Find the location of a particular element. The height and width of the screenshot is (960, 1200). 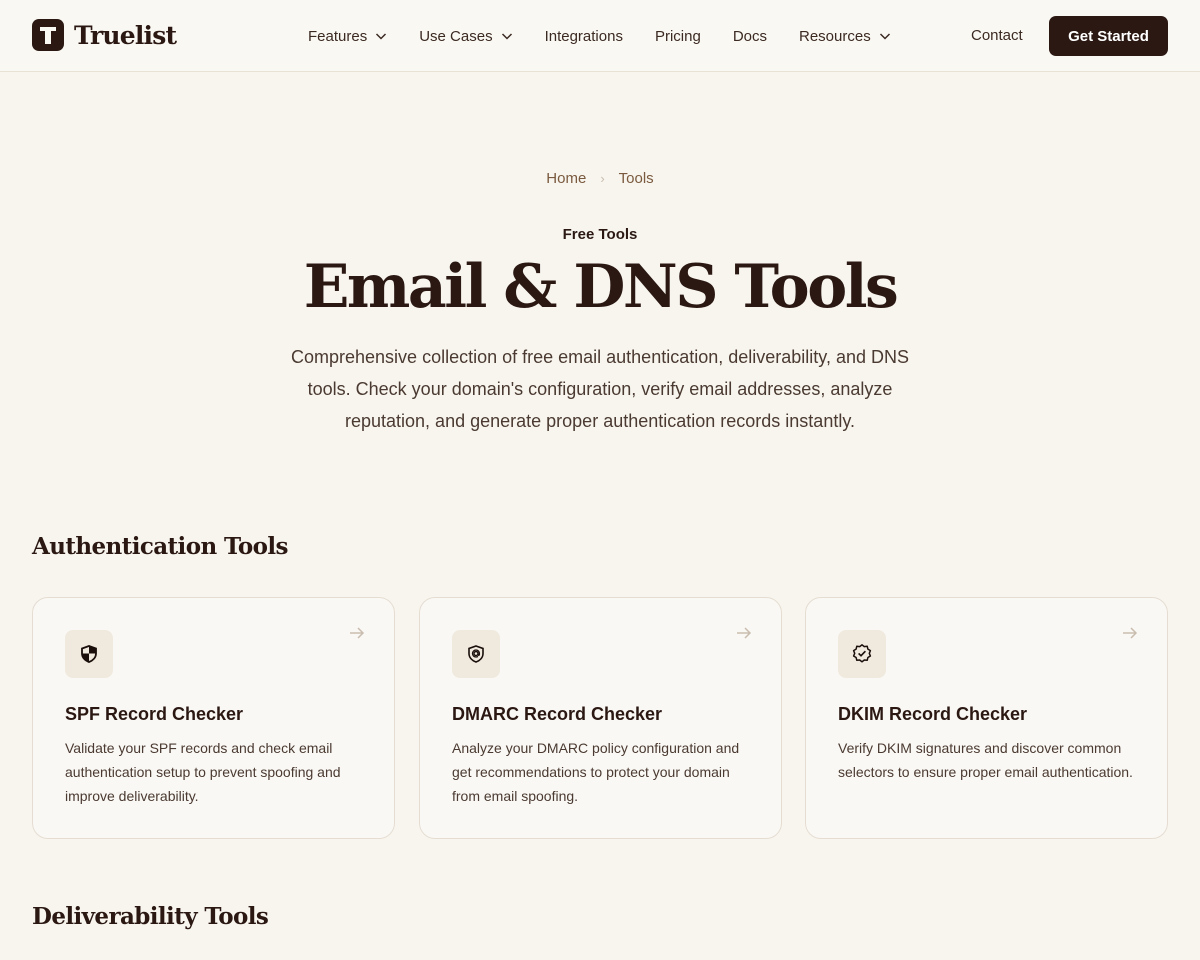

section-title-authentication: Authentication Tools is located at coordinates (160, 546).